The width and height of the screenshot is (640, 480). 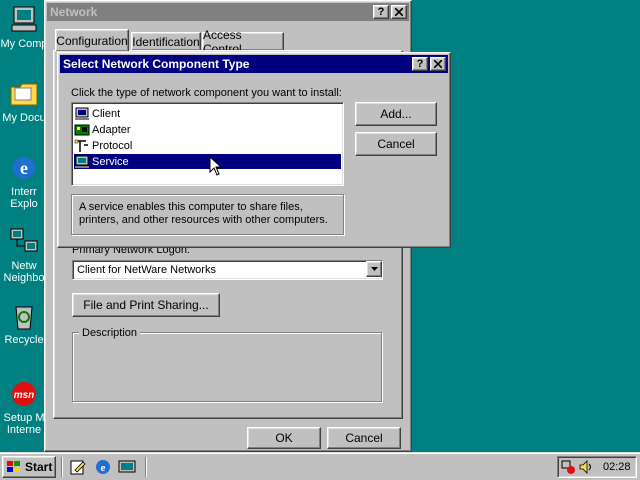 I want to click on close-button, so click(x=399, y=12).